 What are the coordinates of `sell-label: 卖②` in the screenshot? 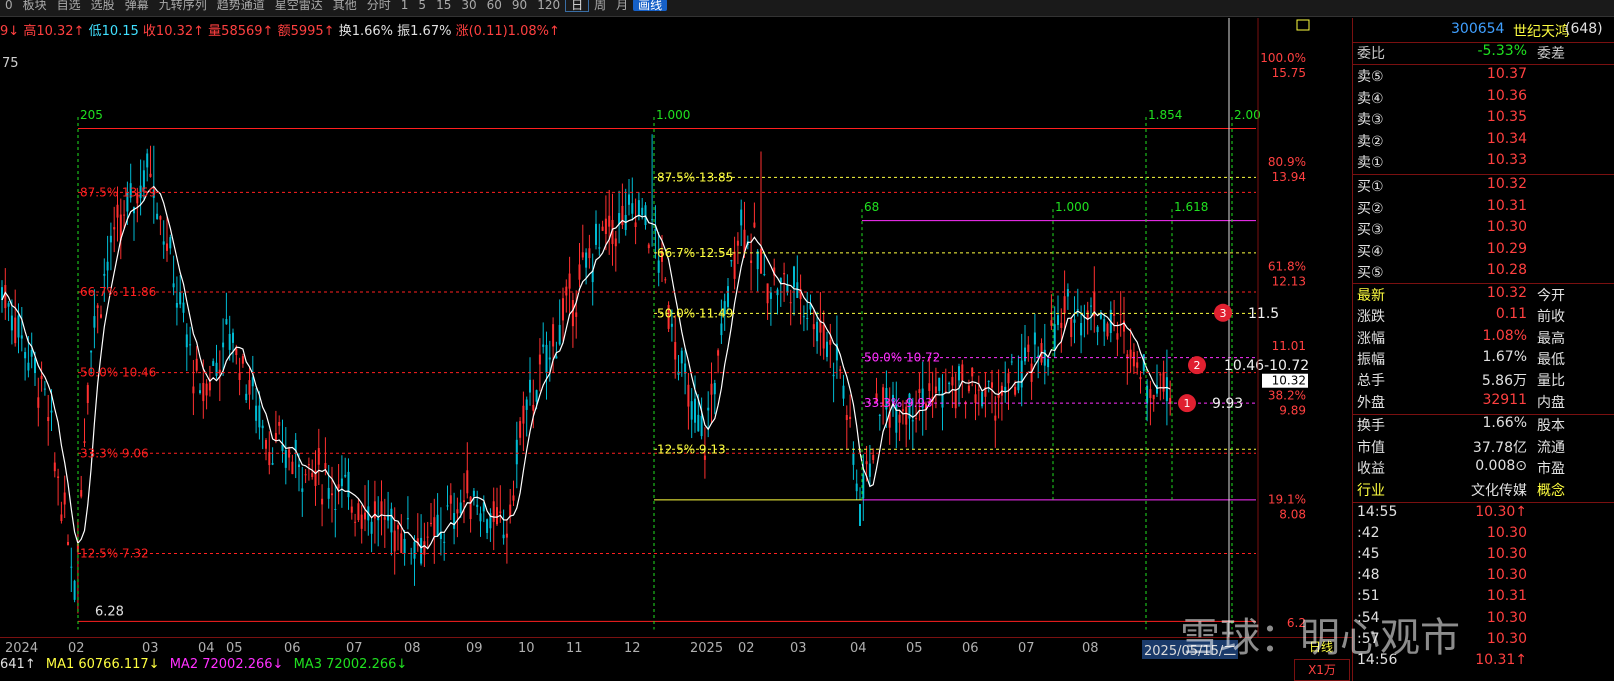 It's located at (1370, 141).